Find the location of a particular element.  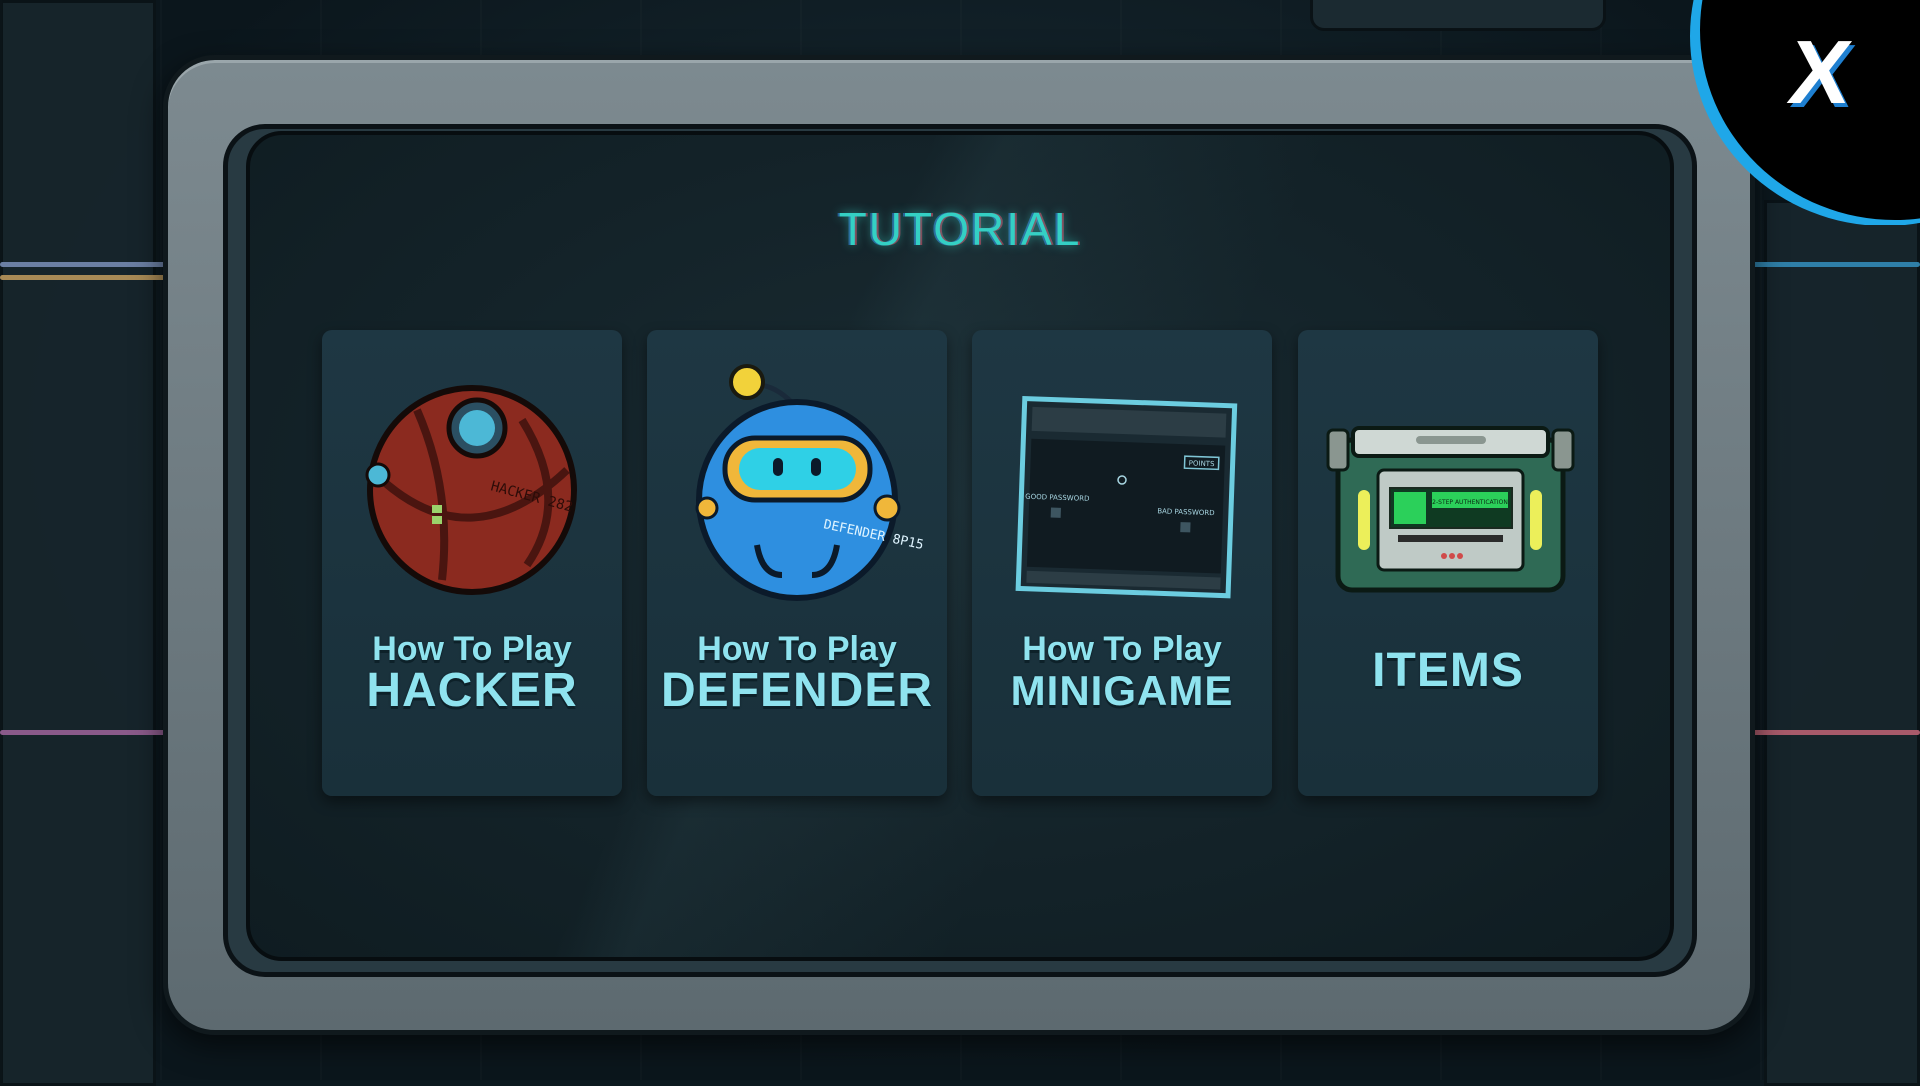

left-wall-pipe is located at coordinates (78, 543).